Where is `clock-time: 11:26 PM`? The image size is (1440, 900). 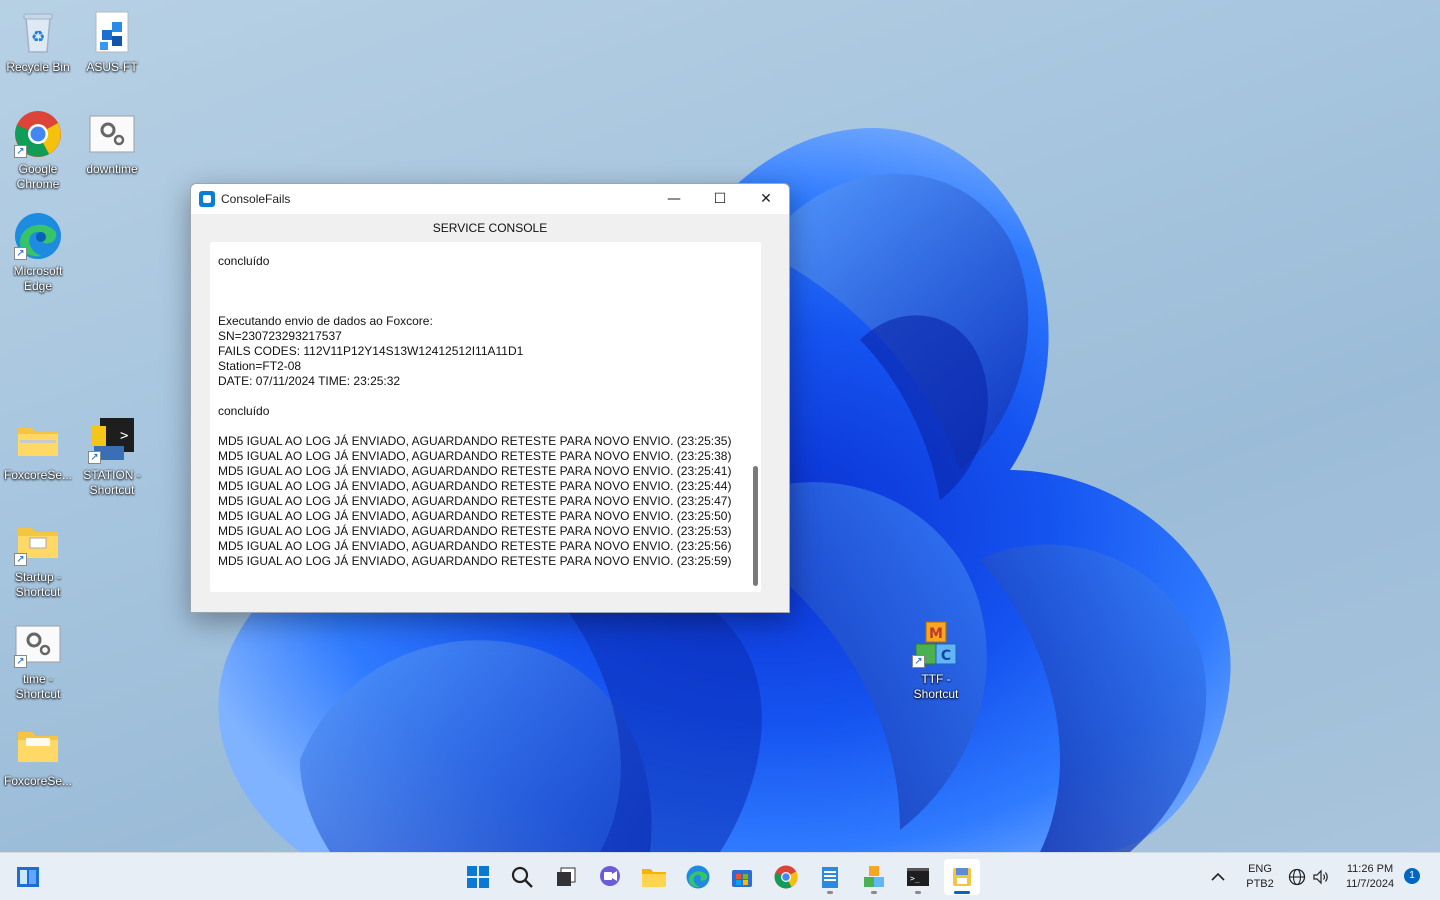 clock-time: 11:26 PM is located at coordinates (1370, 869).